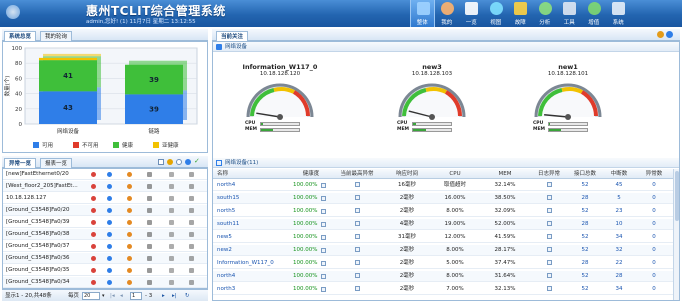 The image size is (682, 301). What do you see at coordinates (170, 162) in the screenshot?
I see `warning-icon` at bounding box center [170, 162].